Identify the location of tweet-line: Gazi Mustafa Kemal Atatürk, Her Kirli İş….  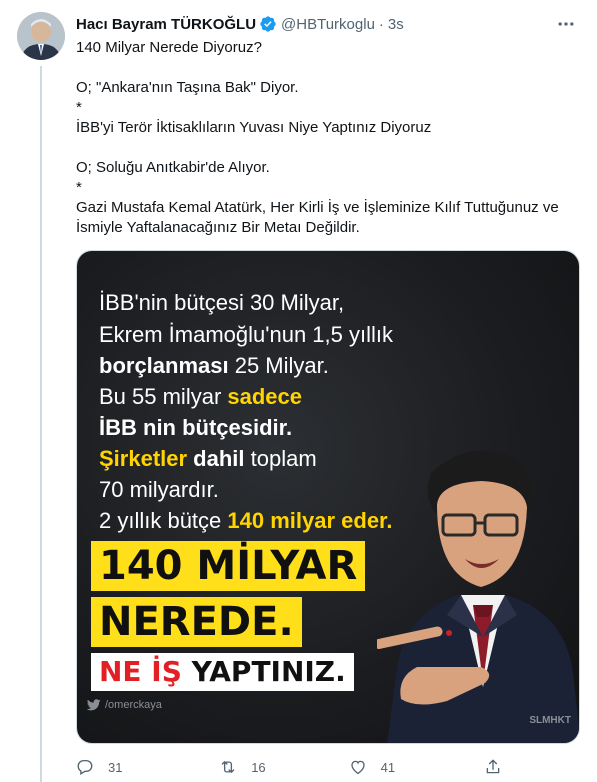
(317, 207).